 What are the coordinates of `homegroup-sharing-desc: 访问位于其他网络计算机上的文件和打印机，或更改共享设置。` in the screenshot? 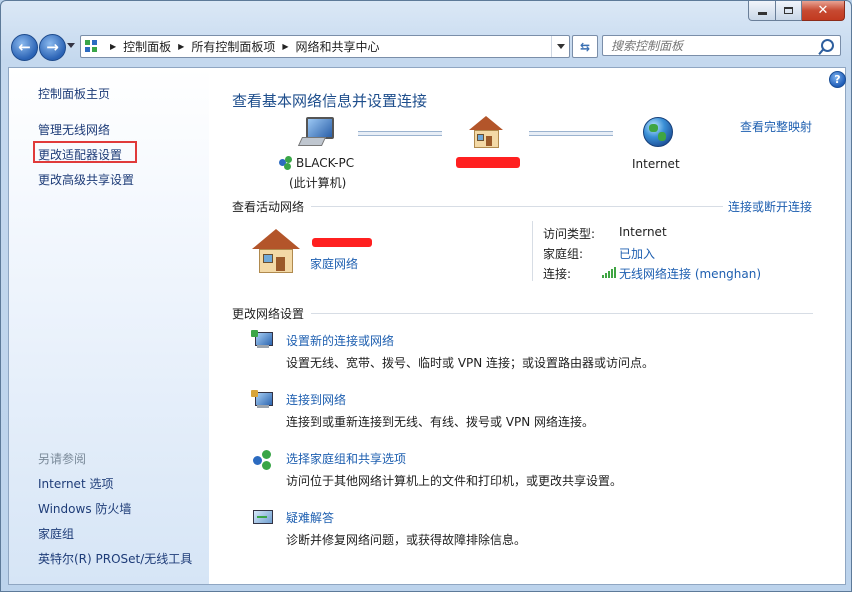 It's located at (454, 481).